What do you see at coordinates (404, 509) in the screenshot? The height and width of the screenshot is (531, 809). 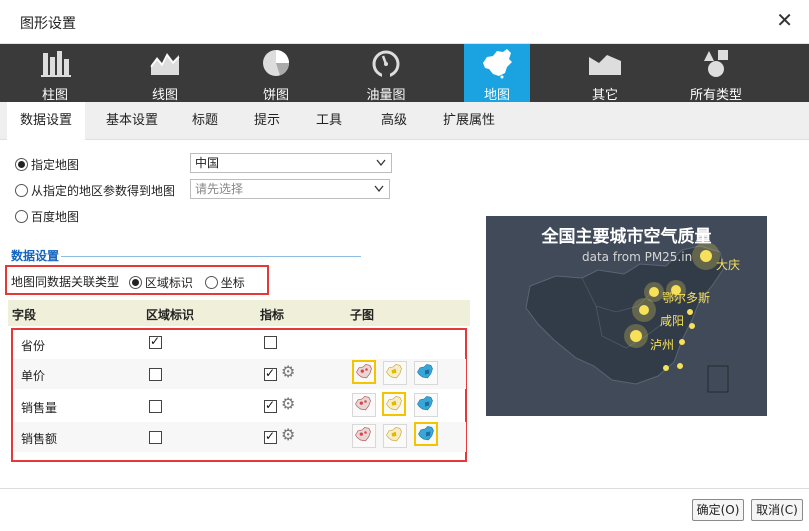 I see `dialog-footer: 确定(O) 取消(C)` at bounding box center [404, 509].